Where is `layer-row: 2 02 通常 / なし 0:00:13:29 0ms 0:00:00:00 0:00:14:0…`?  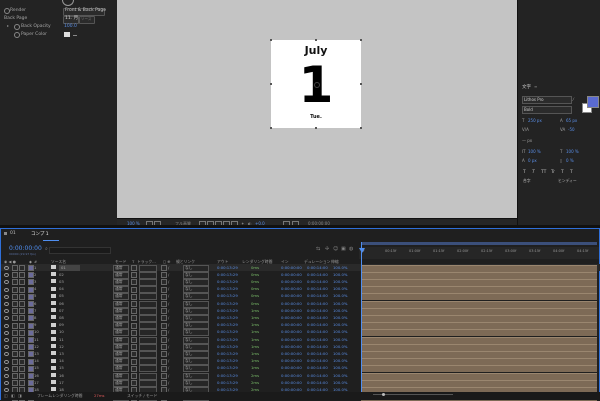 layer-row: 2 02 通常 / なし 0:00:13:29 0ms 0:00:00:00 0:00:14:0… is located at coordinates (300, 275).